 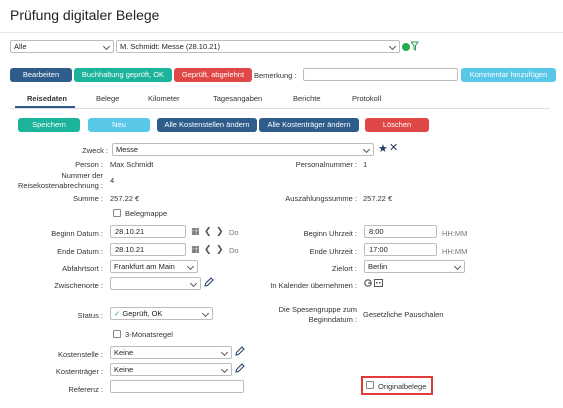 What do you see at coordinates (414, 266) in the screenshot?
I see `zielort-select: Berlin` at bounding box center [414, 266].